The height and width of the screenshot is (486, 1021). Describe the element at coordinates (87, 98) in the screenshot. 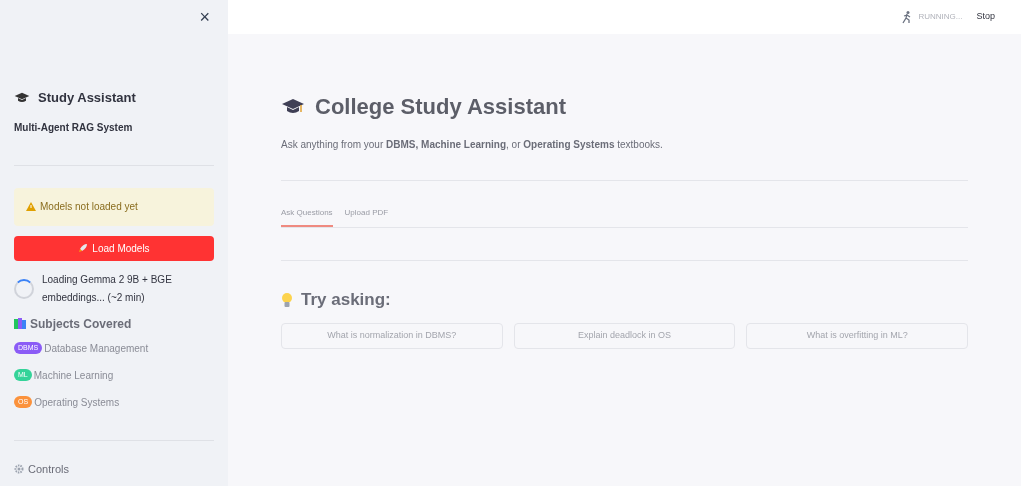

I see `sidebar-title: Study Assistant` at that location.